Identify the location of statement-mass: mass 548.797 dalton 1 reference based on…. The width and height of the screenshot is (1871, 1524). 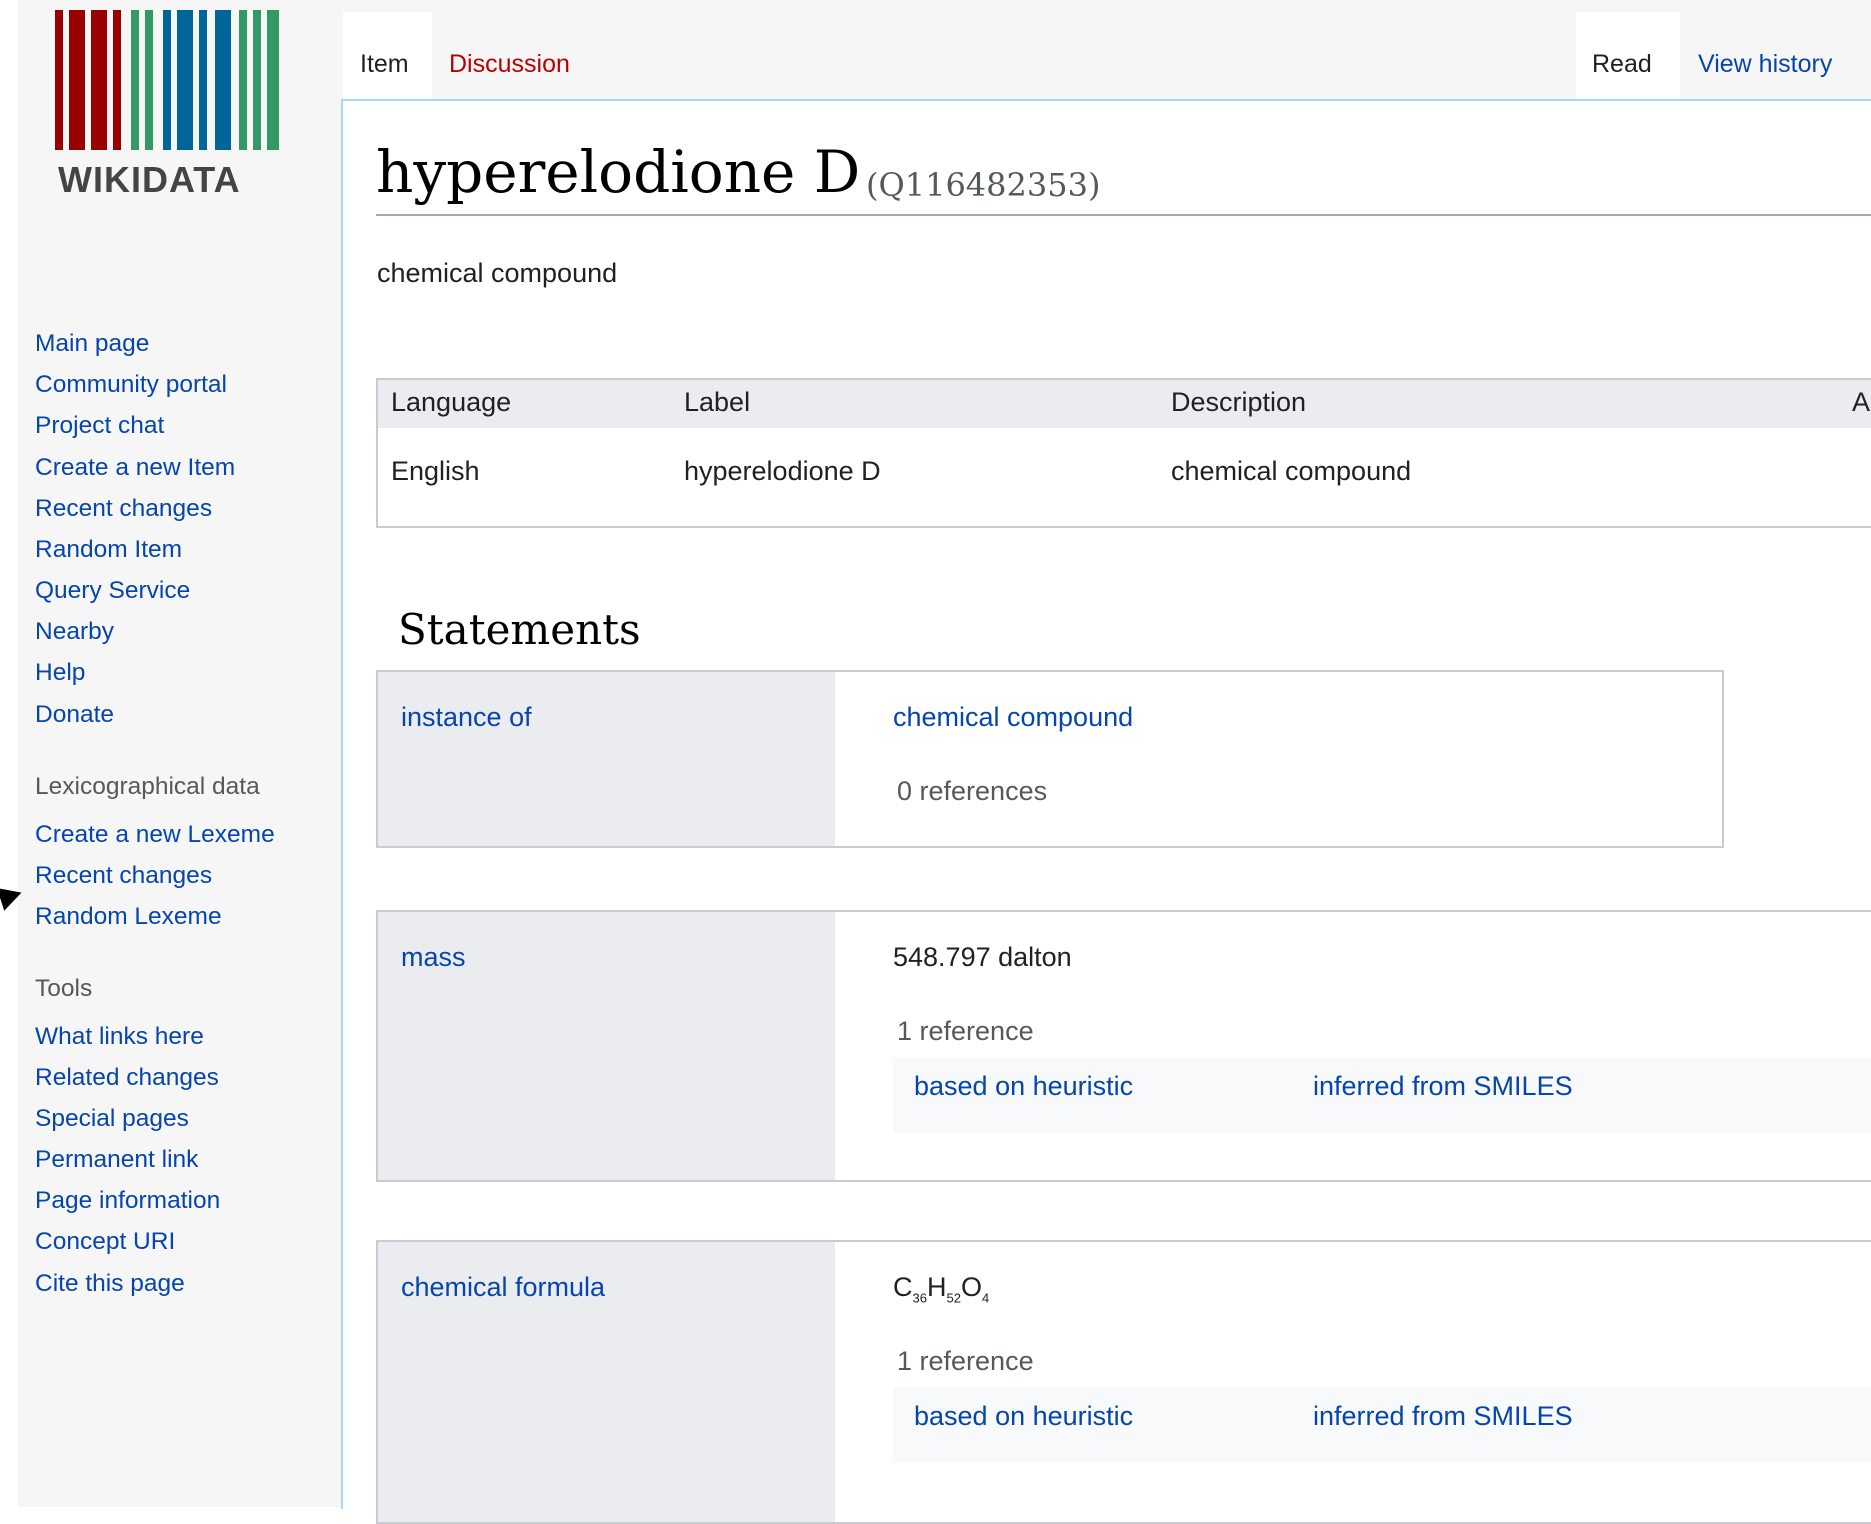
(1123, 1046).